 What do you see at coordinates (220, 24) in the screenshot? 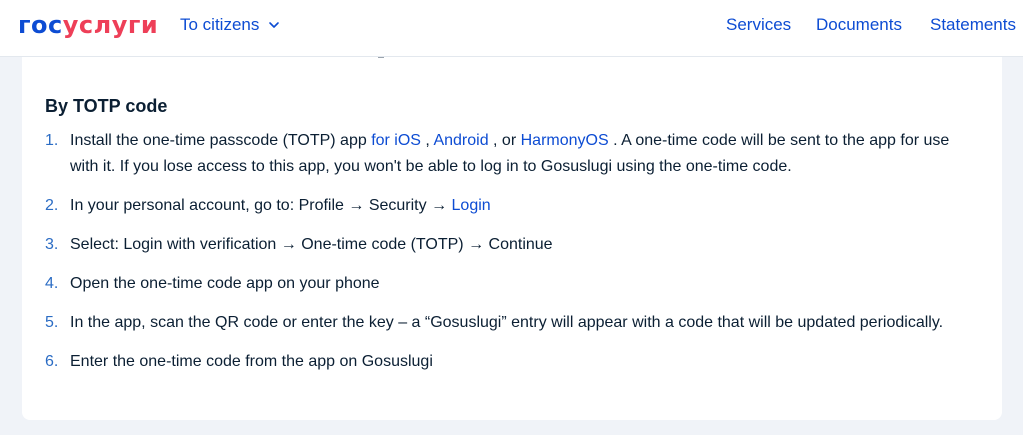
I see `to-citizens-label: To citizens` at bounding box center [220, 24].